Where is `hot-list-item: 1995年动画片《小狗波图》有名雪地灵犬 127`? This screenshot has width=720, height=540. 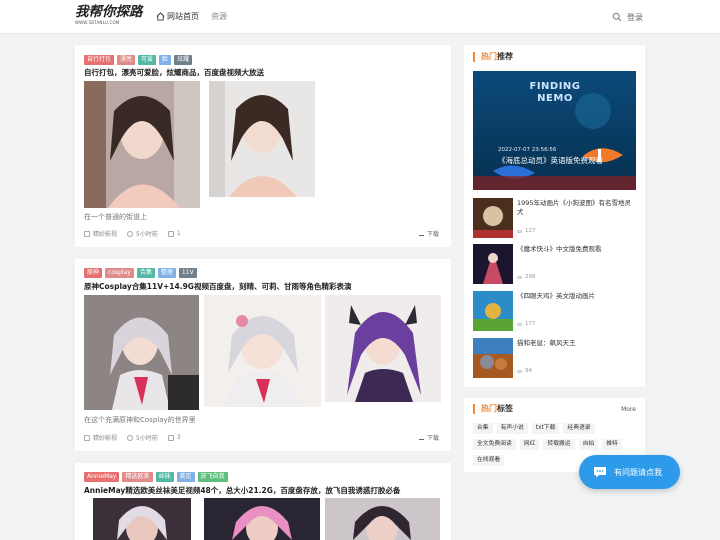
hot-list-item: 1995年动画片《小狗波图》有名雪地灵犬 127 is located at coordinates (555, 218).